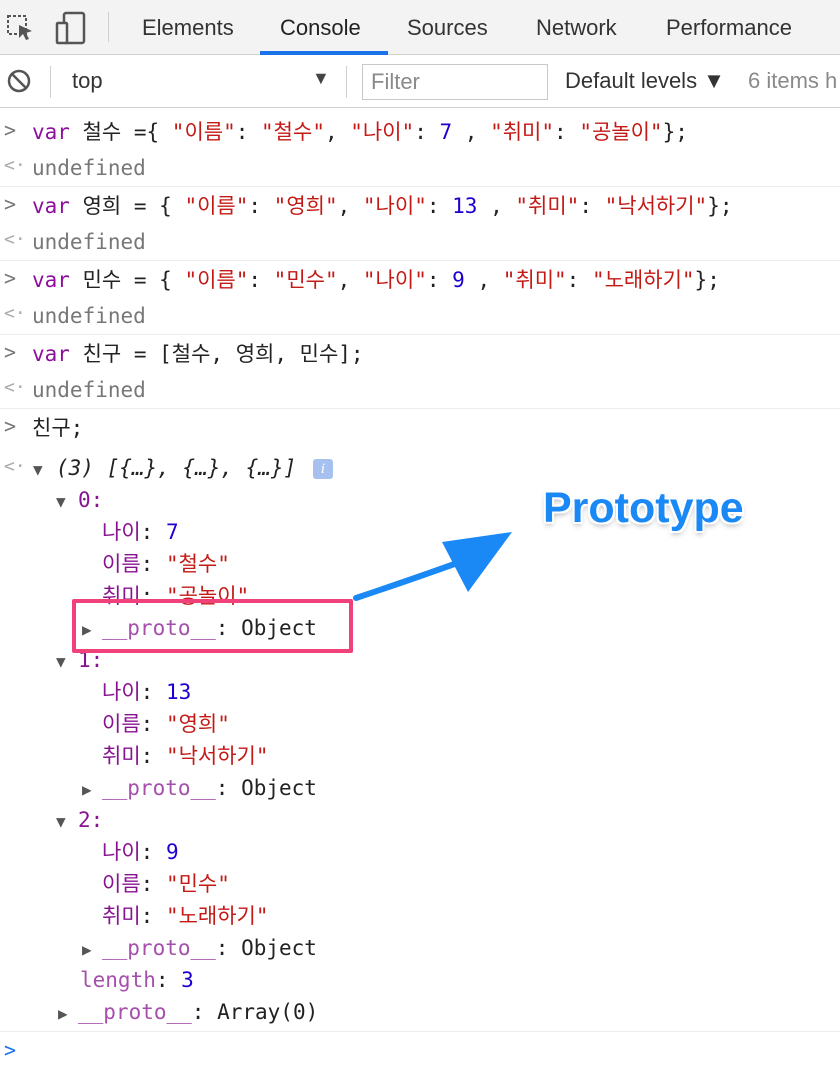  Describe the element at coordinates (643, 508) in the screenshot. I see `prototype-annotation-label: Prototype` at that location.